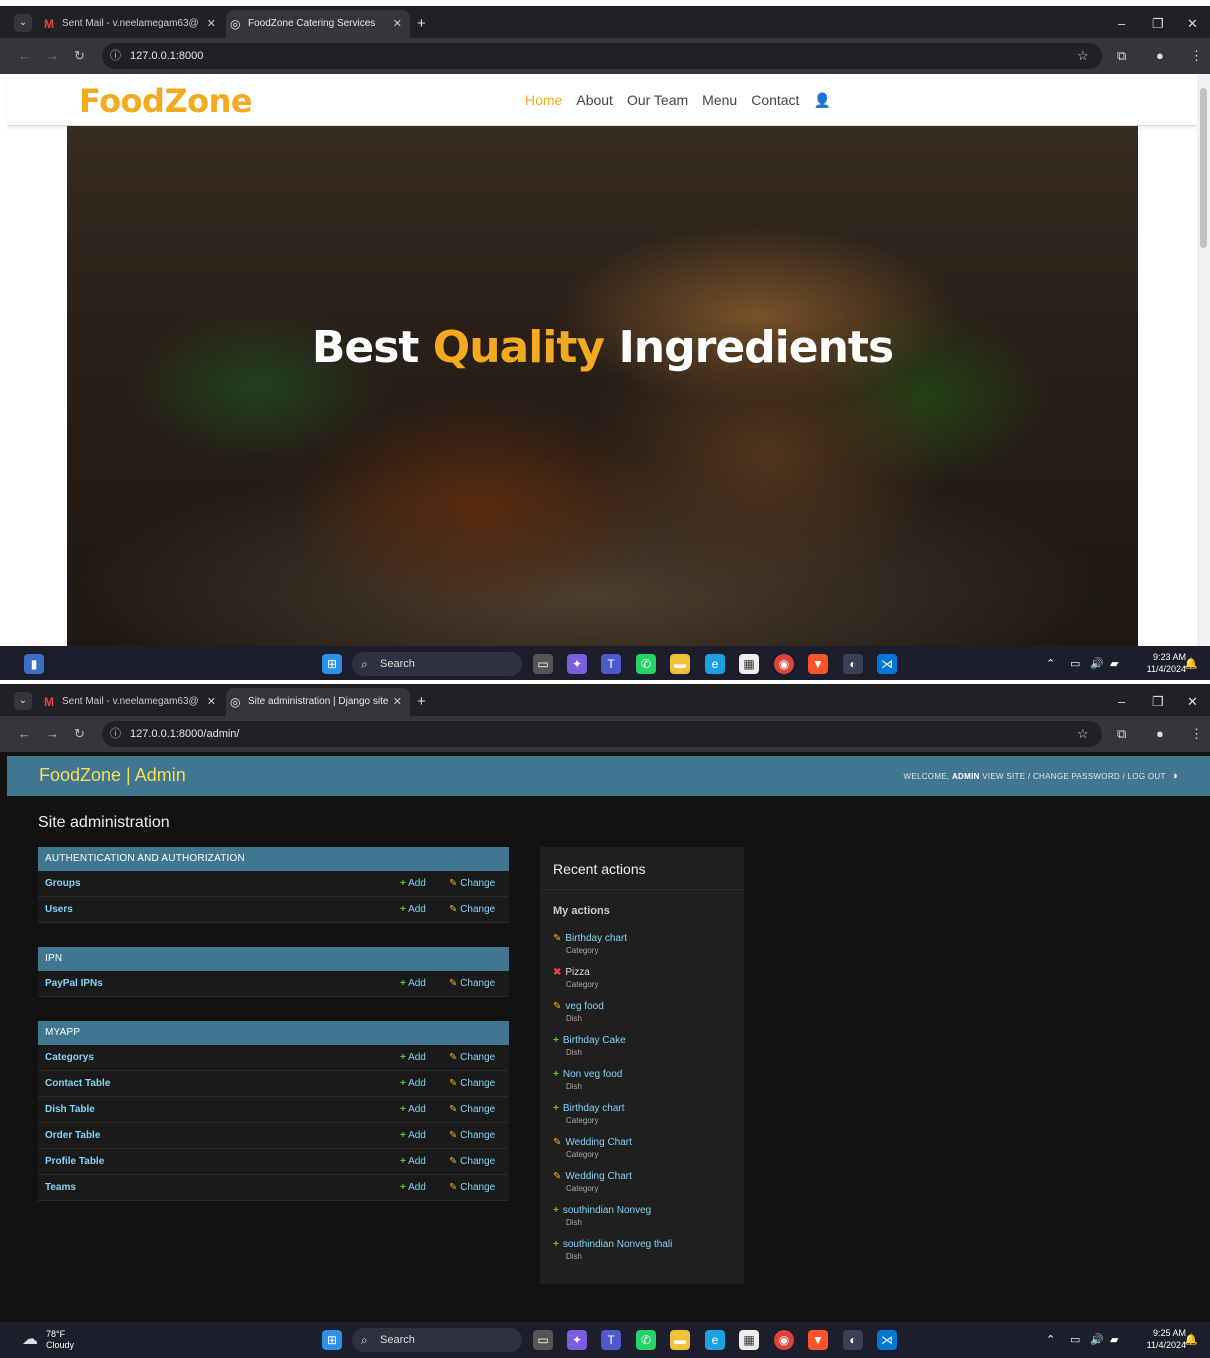 The width and height of the screenshot is (1210, 1358). Describe the element at coordinates (1203, 360) in the screenshot. I see `page-scrollbar` at that location.